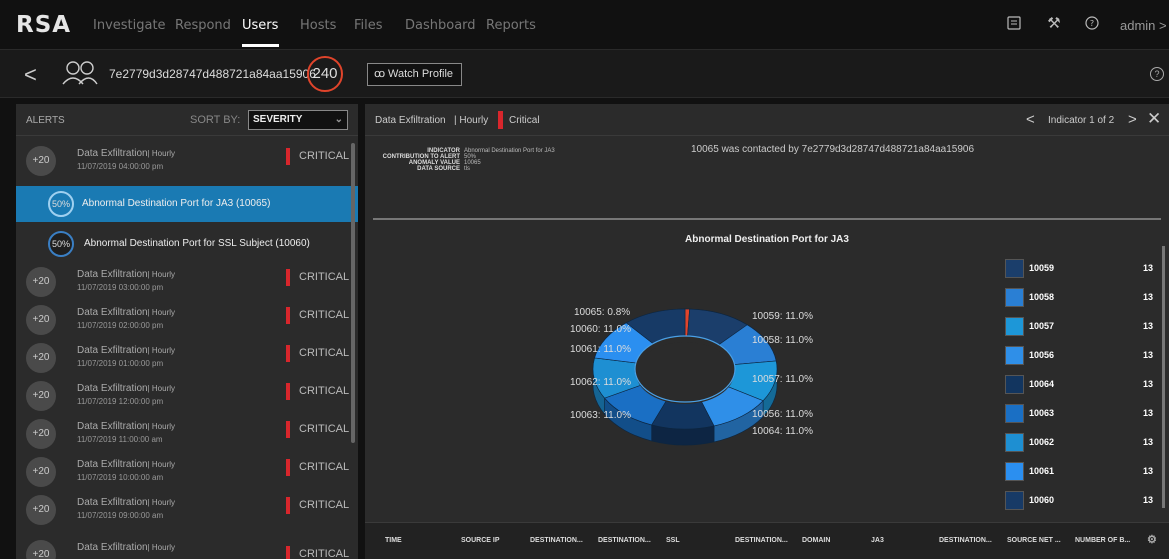  I want to click on col-ssl: SSL, so click(673, 540).